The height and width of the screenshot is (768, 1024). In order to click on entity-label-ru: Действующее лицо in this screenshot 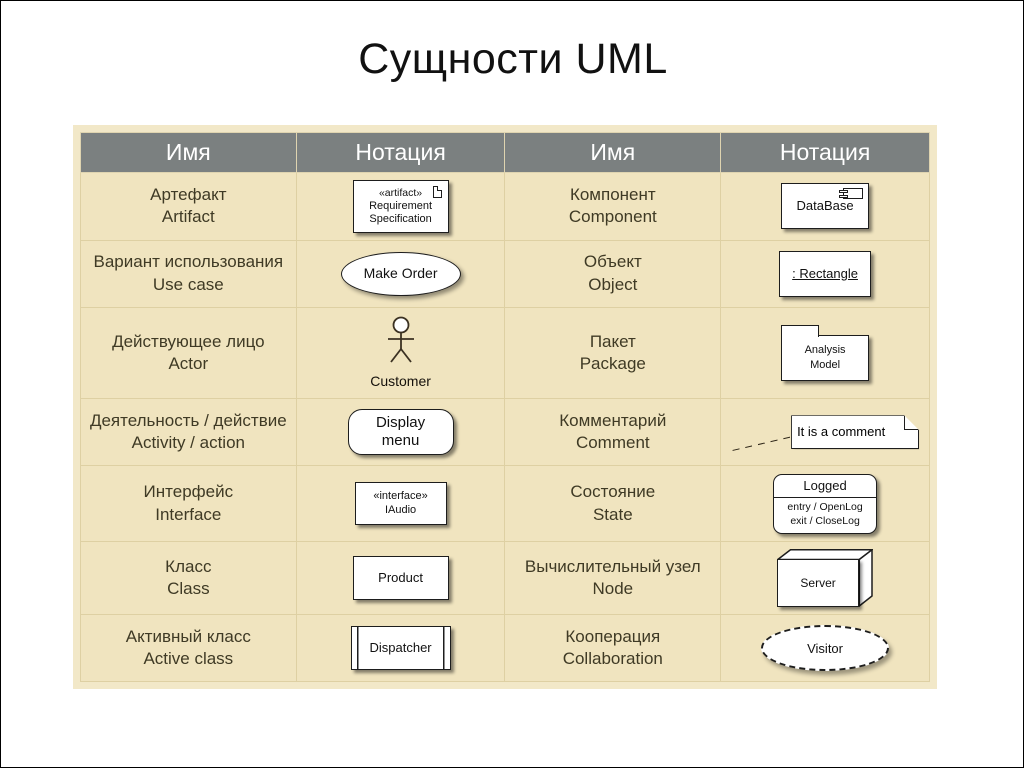, I will do `click(188, 341)`.